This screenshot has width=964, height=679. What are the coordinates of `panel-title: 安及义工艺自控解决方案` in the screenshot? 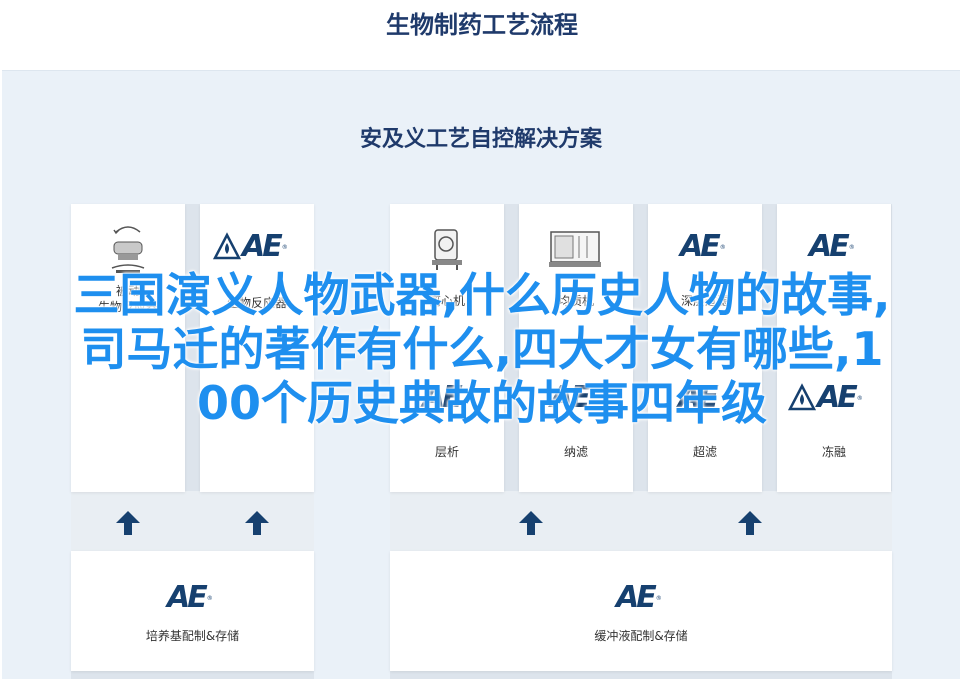 It's located at (480, 139).